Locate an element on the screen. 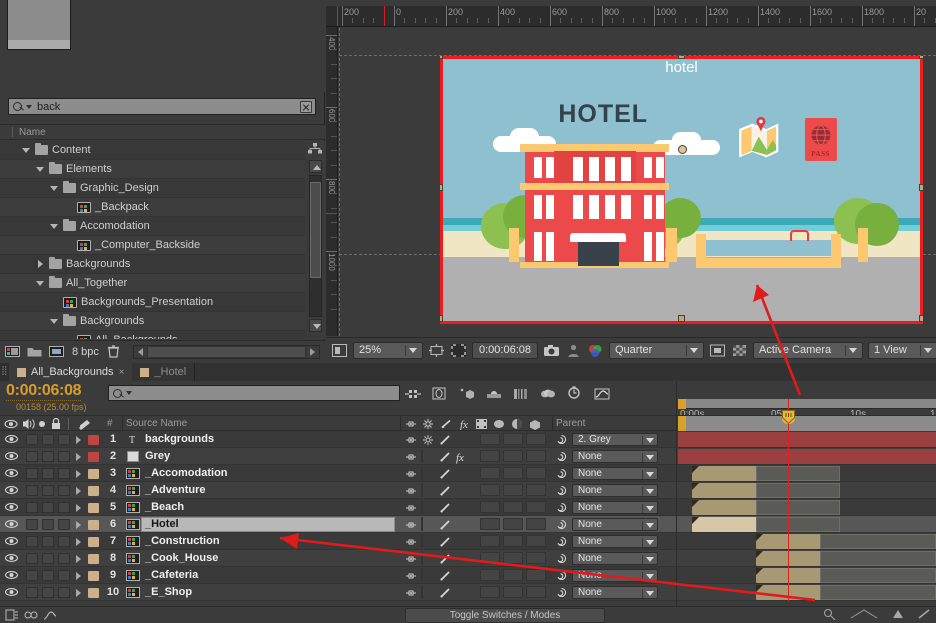 This screenshot has width=936, height=623. transparency-grid-icon is located at coordinates (739, 350).